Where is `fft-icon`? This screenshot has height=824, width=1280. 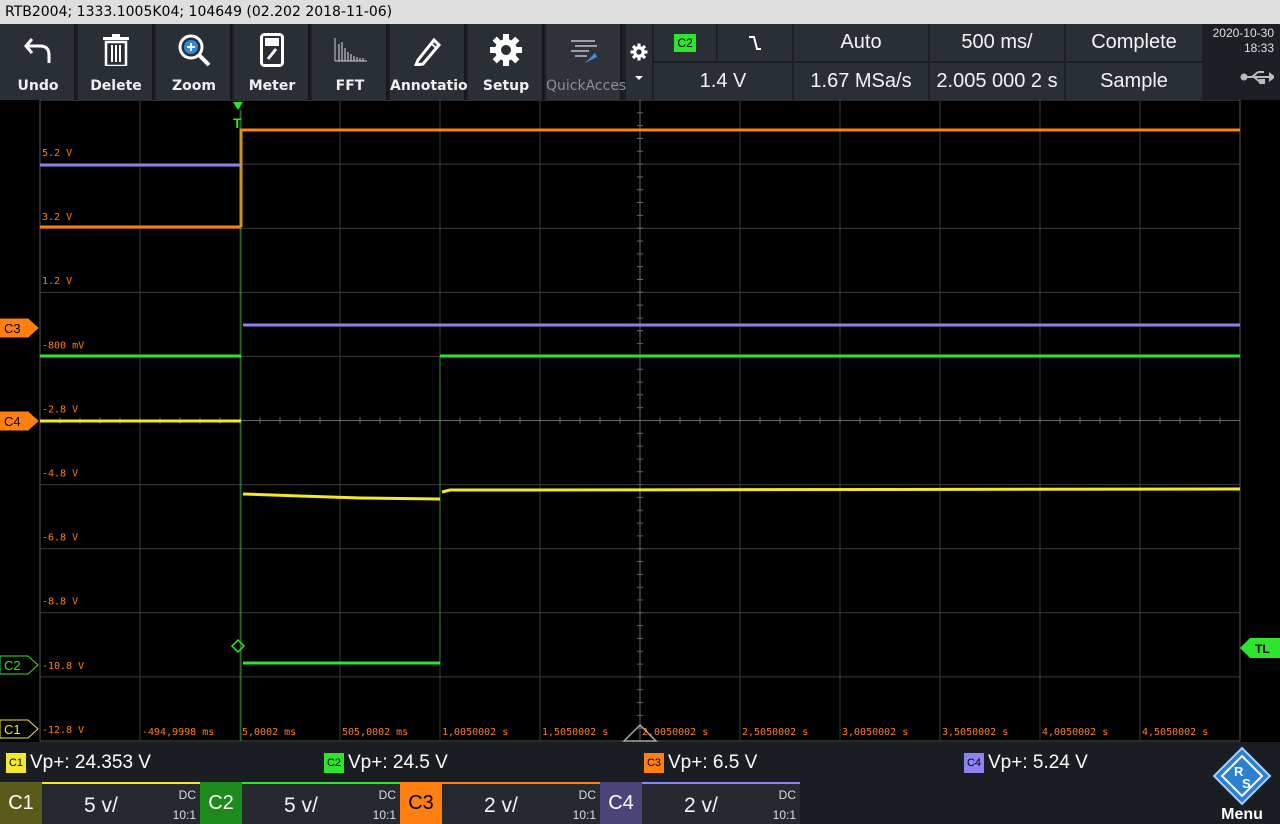
fft-icon is located at coordinates (350, 50).